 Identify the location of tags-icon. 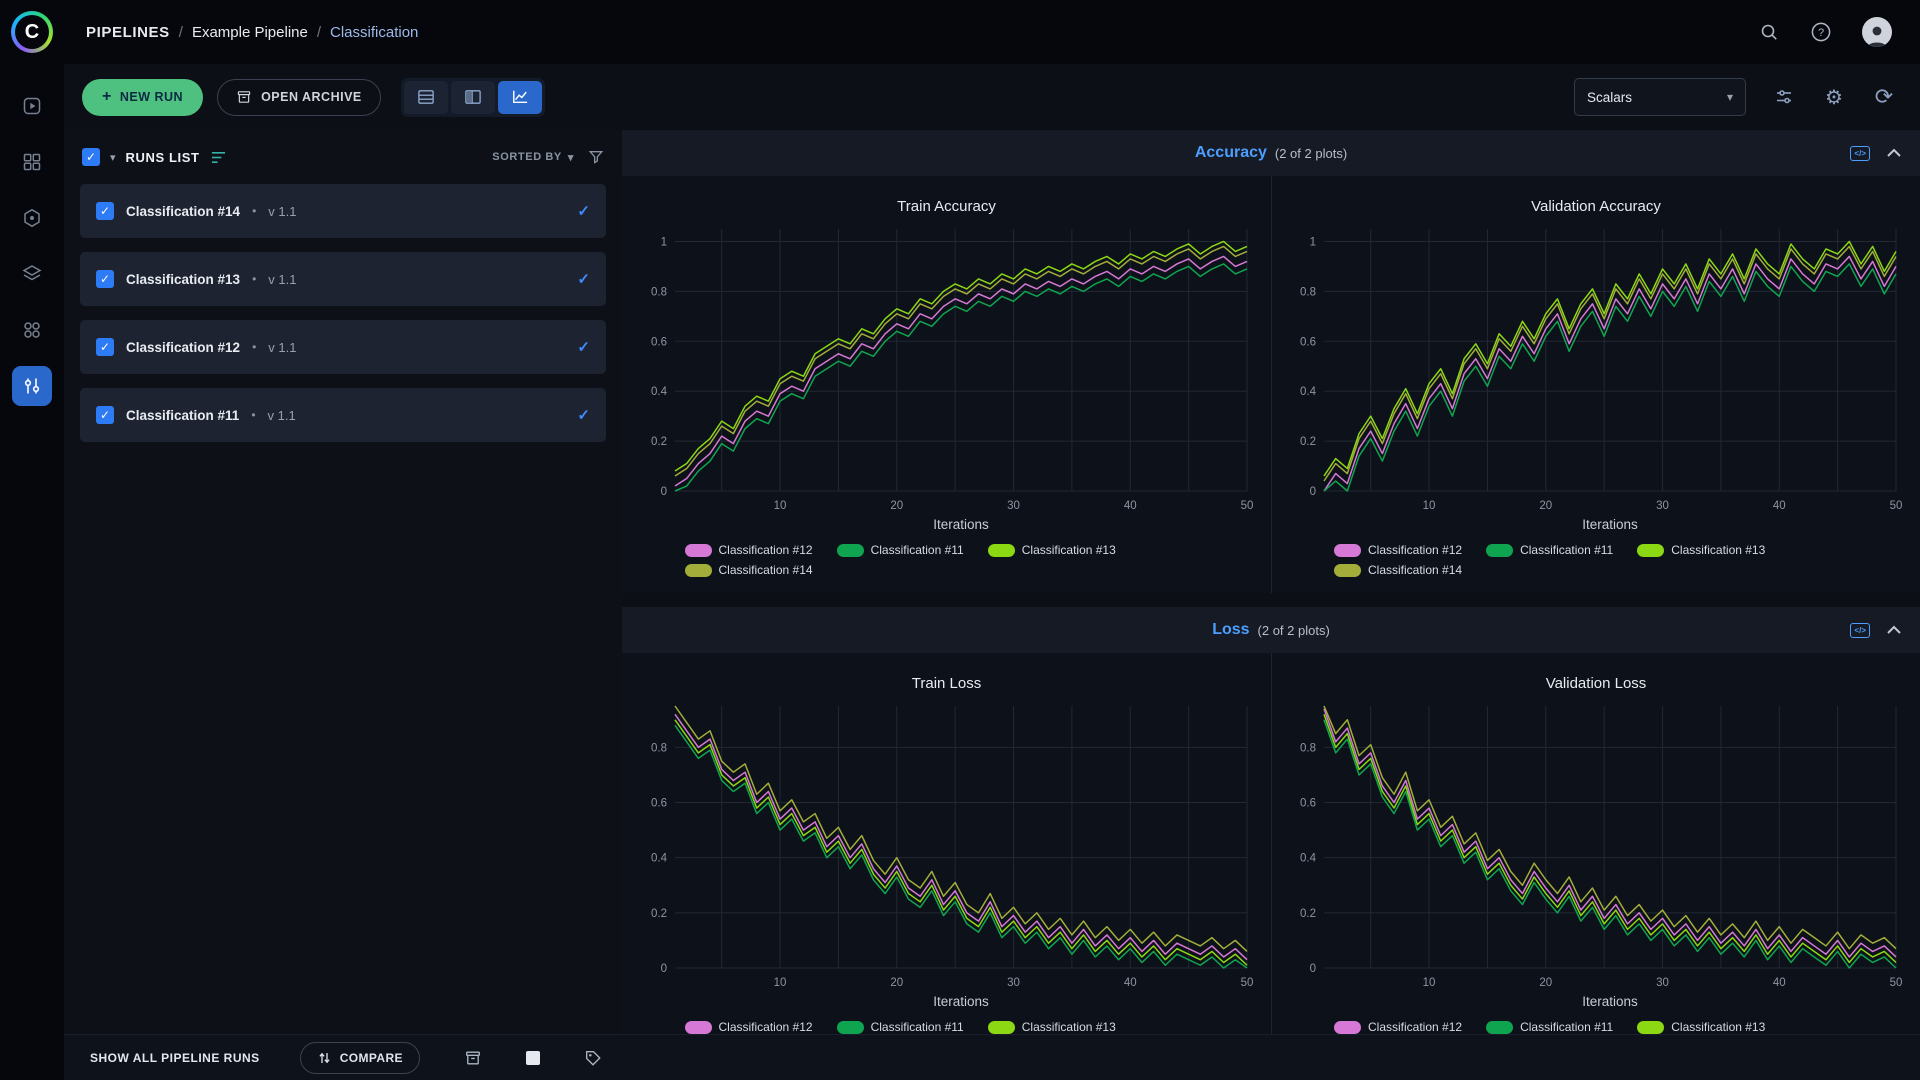
(593, 1058).